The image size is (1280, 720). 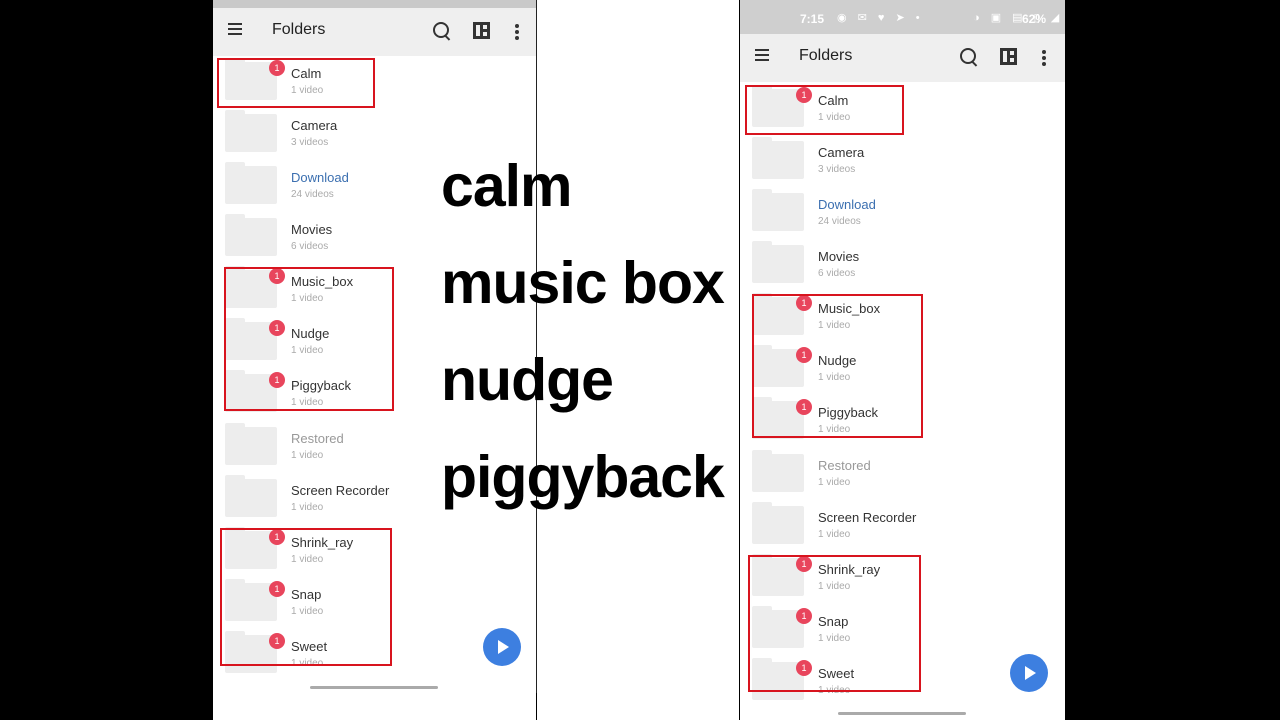 I want to click on annotation-word-calm: calm, so click(x=506, y=186).